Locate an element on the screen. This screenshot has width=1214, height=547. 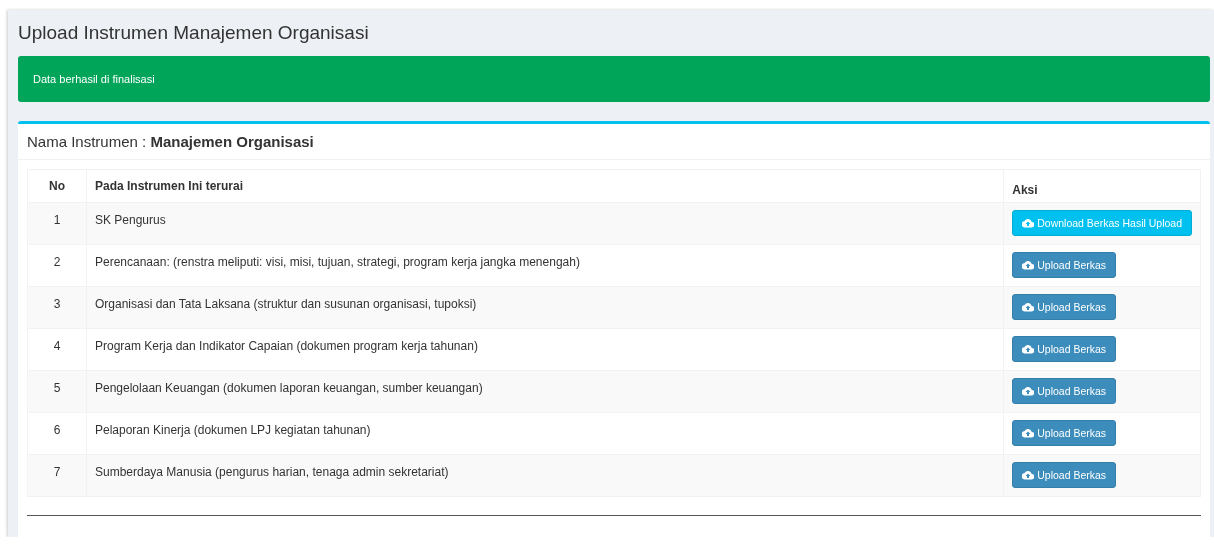
table-cell: 2 is located at coordinates (57, 265).